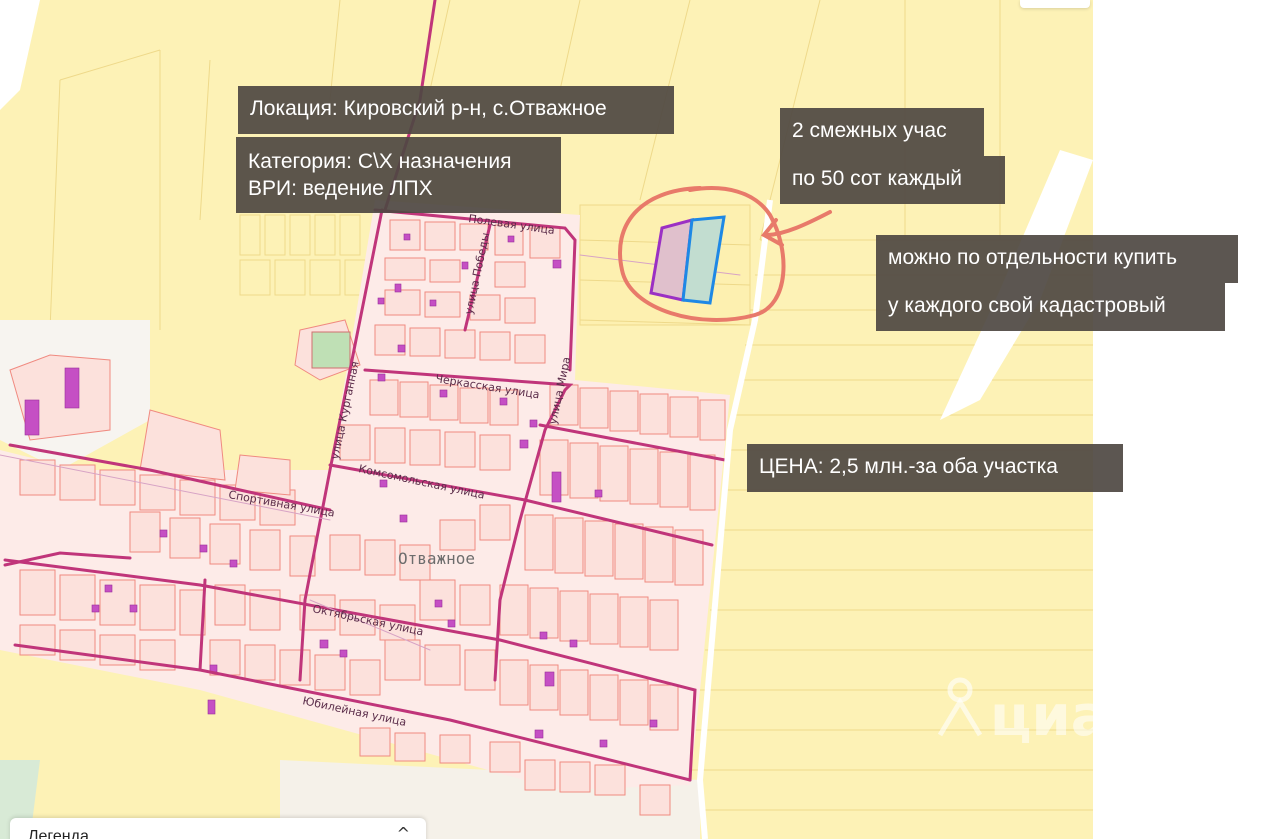  What do you see at coordinates (1041, 716) in the screenshot?
I see `watermark-text: циан` at bounding box center [1041, 716].